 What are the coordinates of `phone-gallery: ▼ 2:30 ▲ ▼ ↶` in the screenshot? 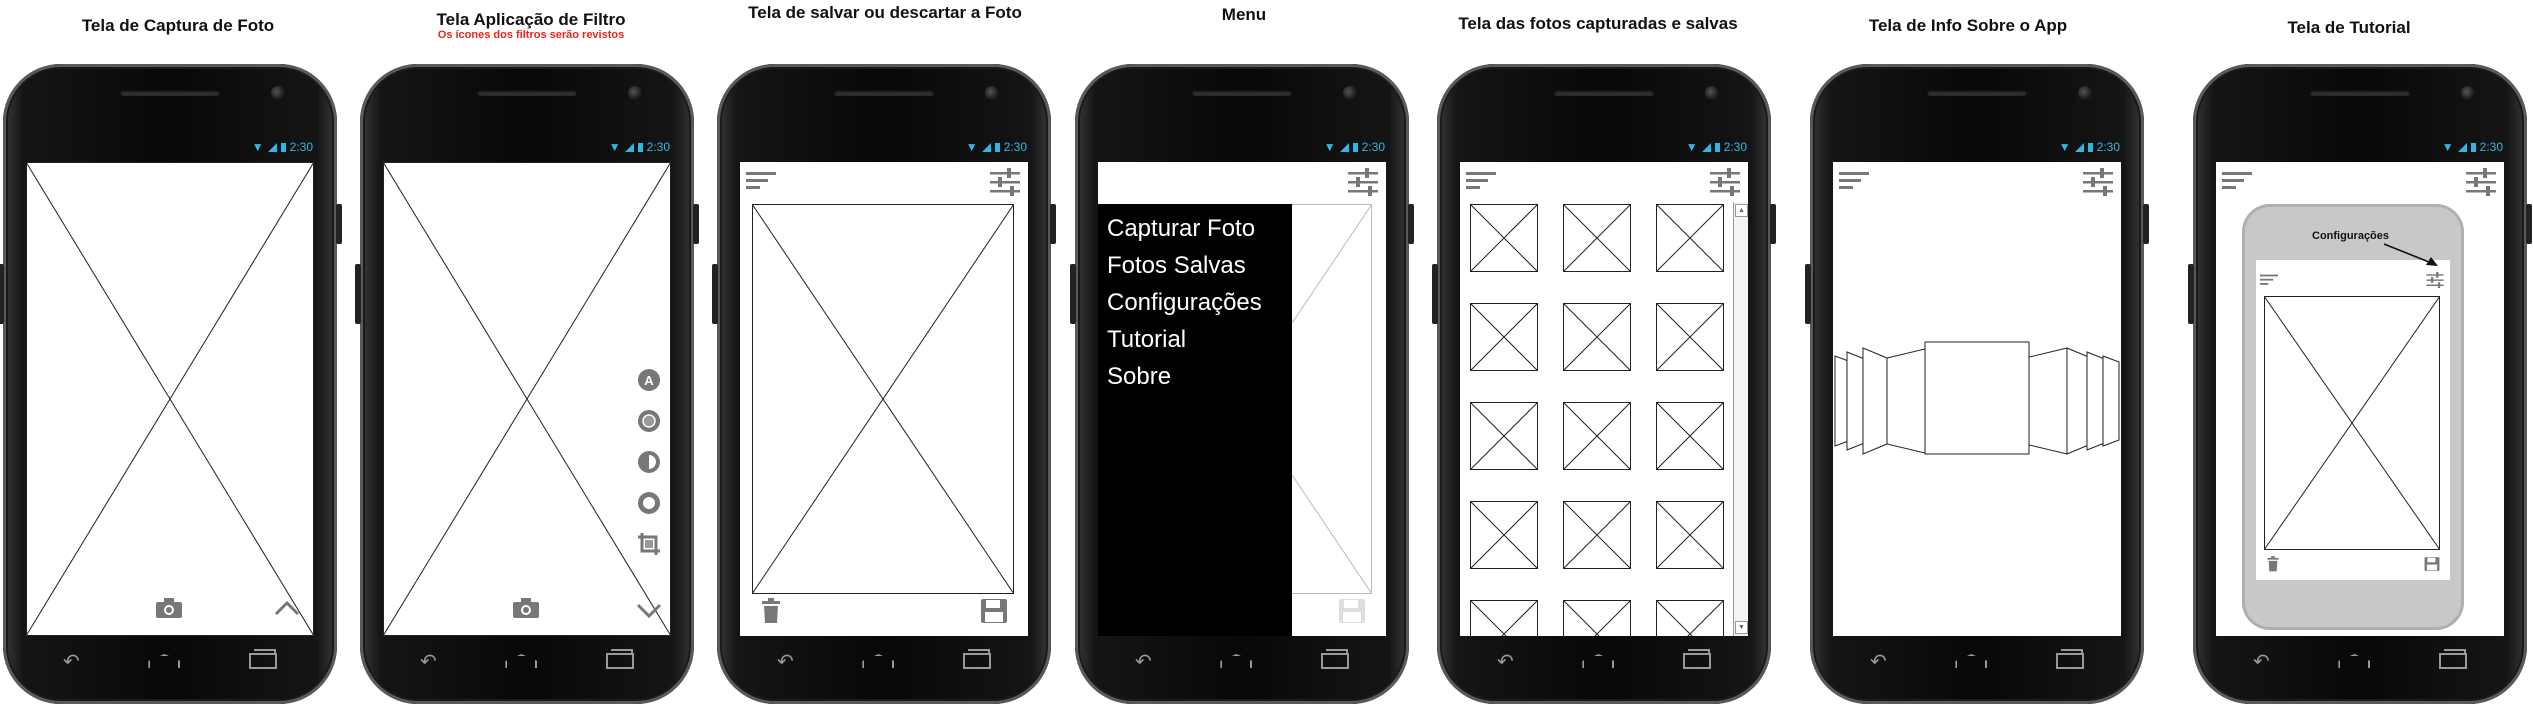 It's located at (1604, 384).